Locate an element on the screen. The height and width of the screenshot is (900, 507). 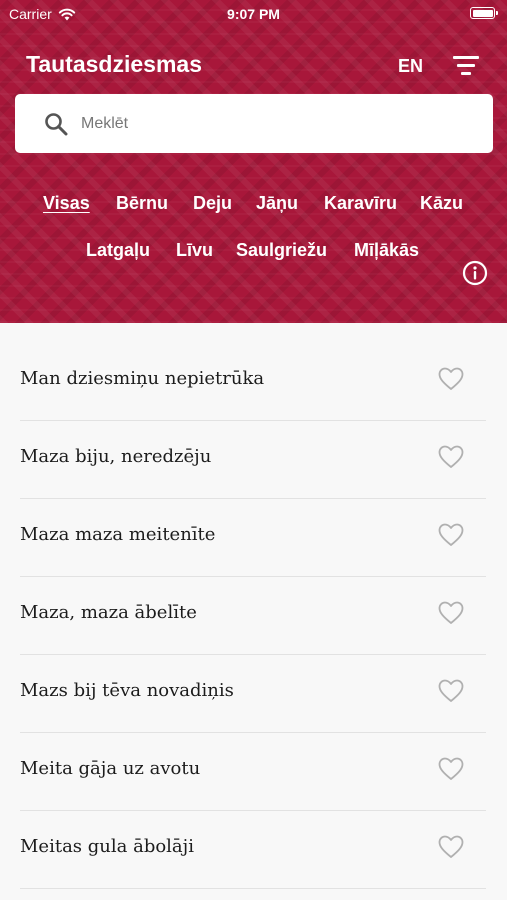
search-icon is located at coordinates (56, 124).